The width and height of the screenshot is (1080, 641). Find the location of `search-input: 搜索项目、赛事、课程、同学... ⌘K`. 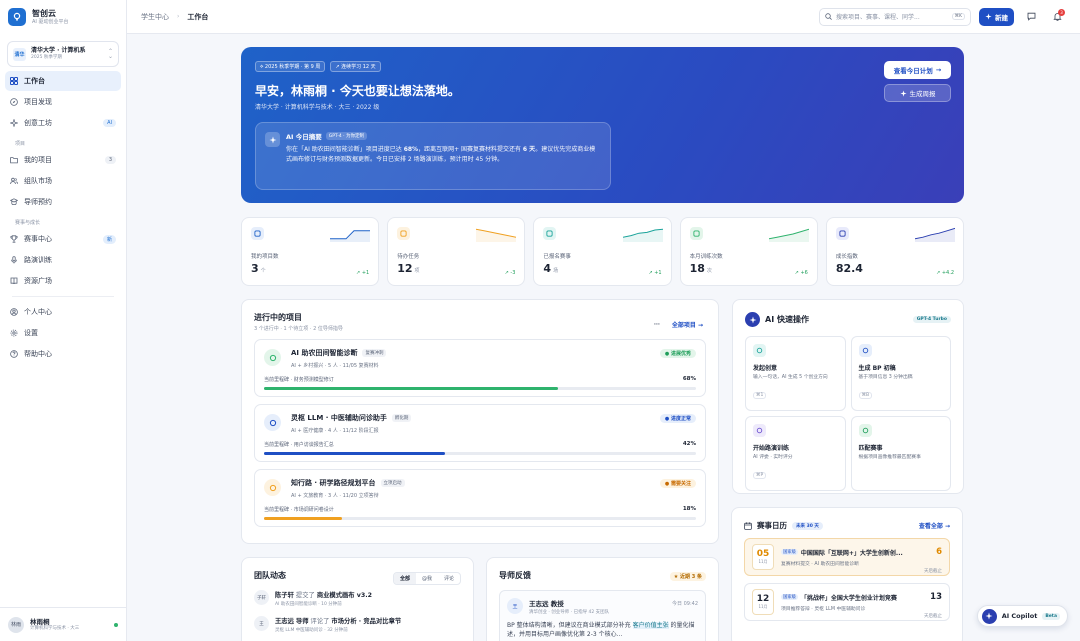

search-input: 搜索项目、赛事、课程、同学... ⌘K is located at coordinates (895, 16).